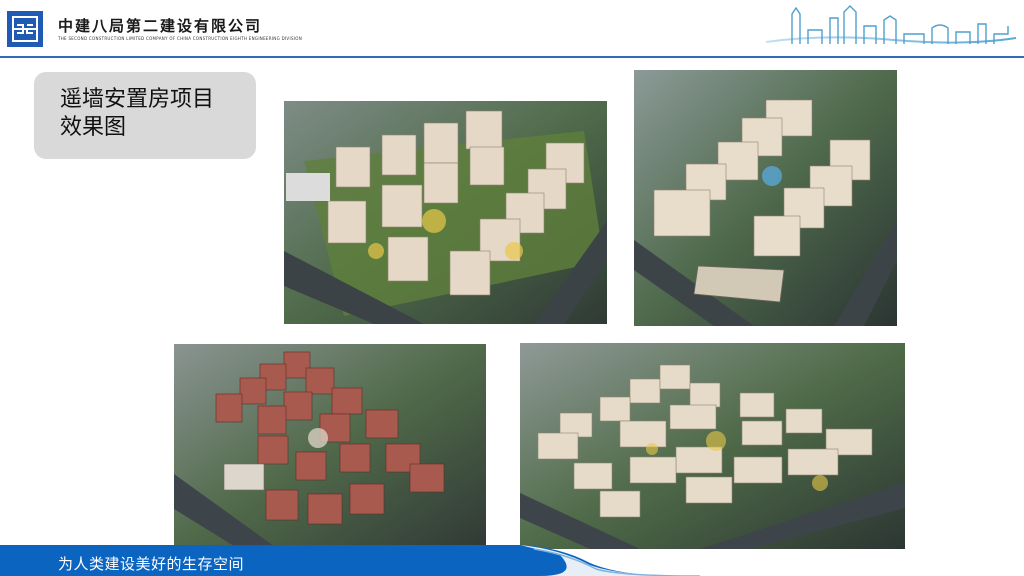  I want to click on header-divider, so click(512, 57).